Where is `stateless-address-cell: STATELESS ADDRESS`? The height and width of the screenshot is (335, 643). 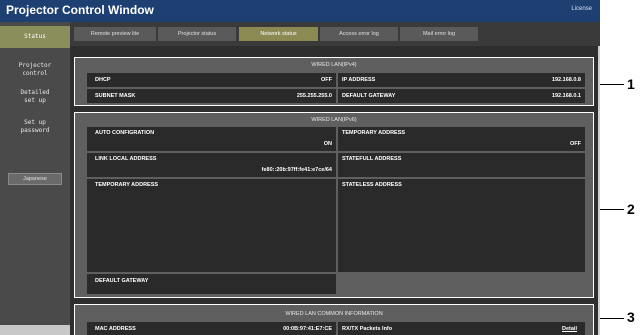 stateless-address-cell: STATELESS ADDRESS is located at coordinates (461, 225).